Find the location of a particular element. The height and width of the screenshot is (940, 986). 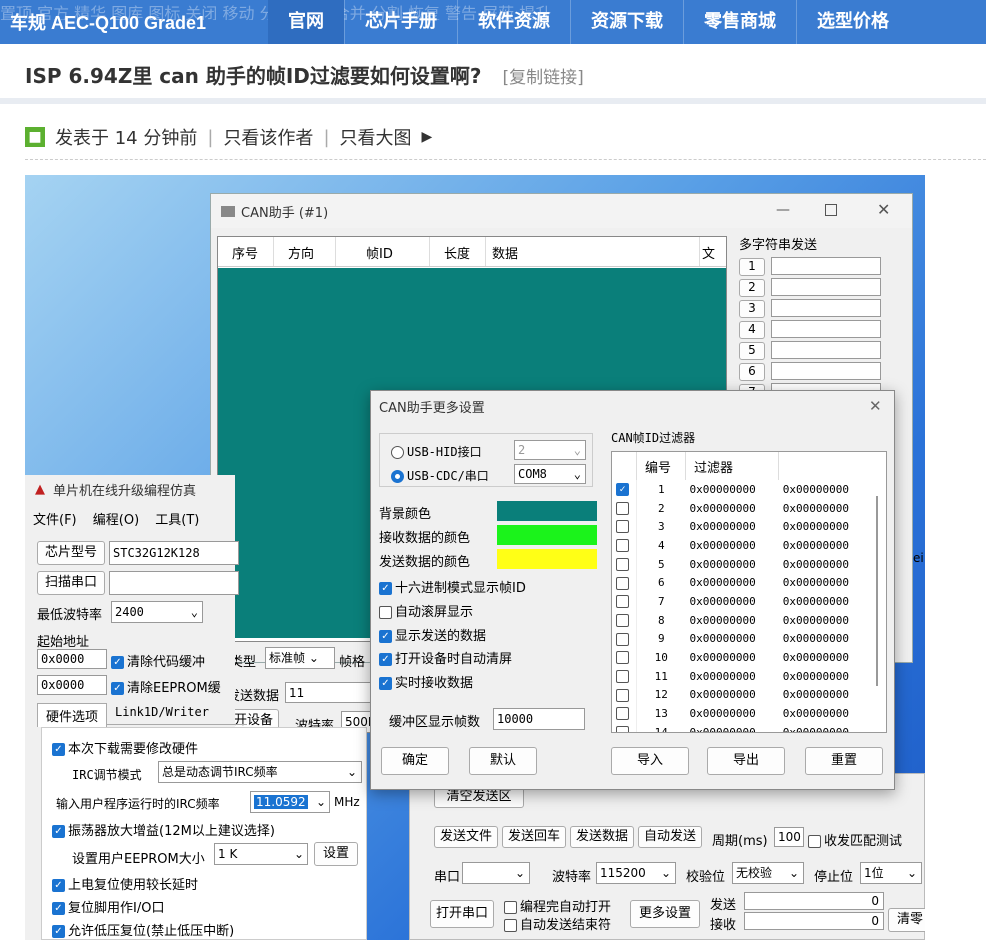

clear-zero-button: 清零 is located at coordinates (906, 920).